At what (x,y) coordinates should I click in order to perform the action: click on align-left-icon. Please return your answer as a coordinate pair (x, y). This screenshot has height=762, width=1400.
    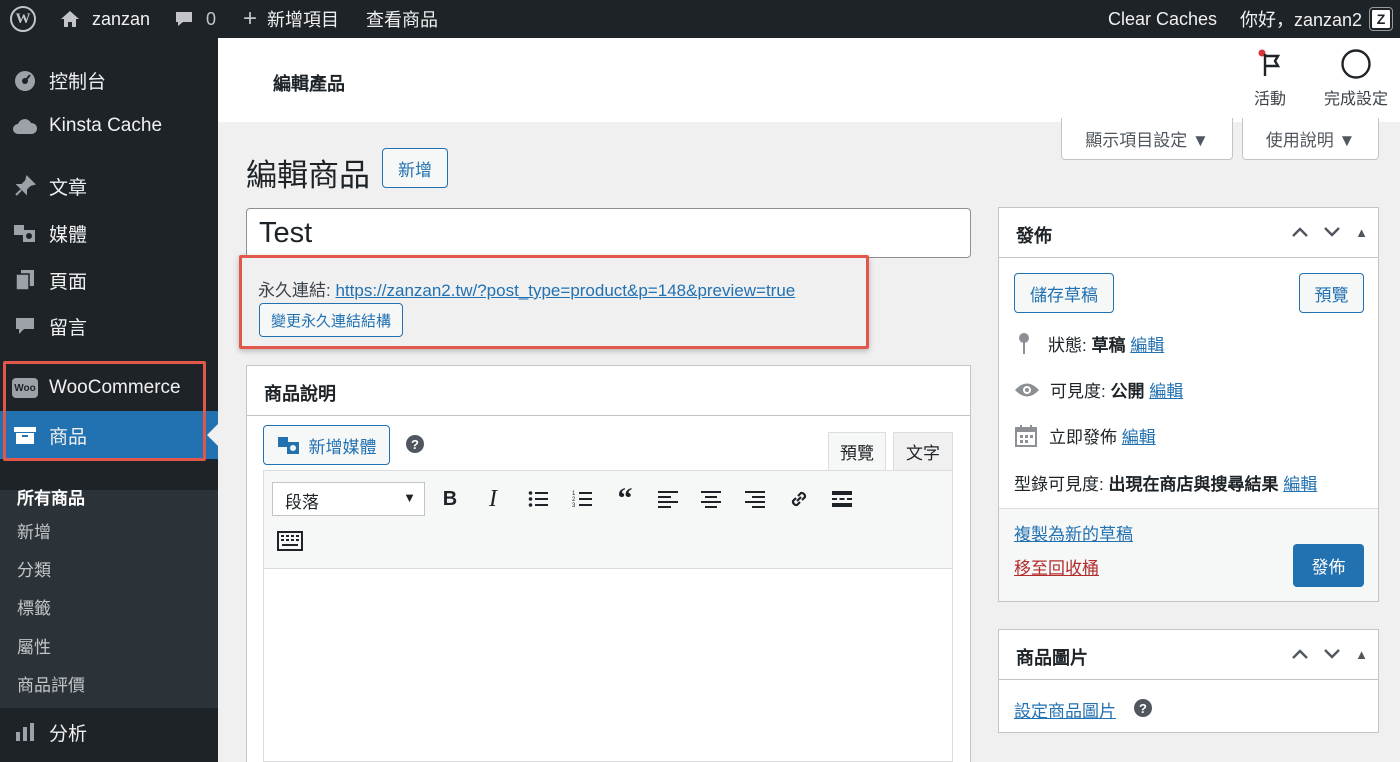
    Looking at the image, I should click on (668, 499).